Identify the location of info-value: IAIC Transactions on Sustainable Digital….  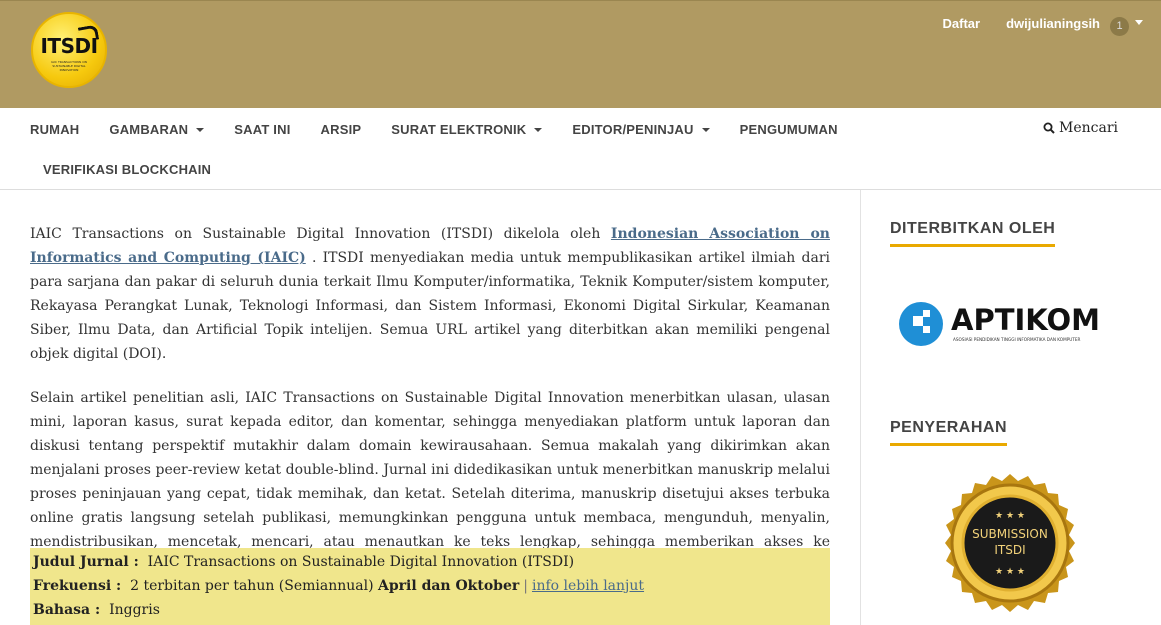
(361, 562).